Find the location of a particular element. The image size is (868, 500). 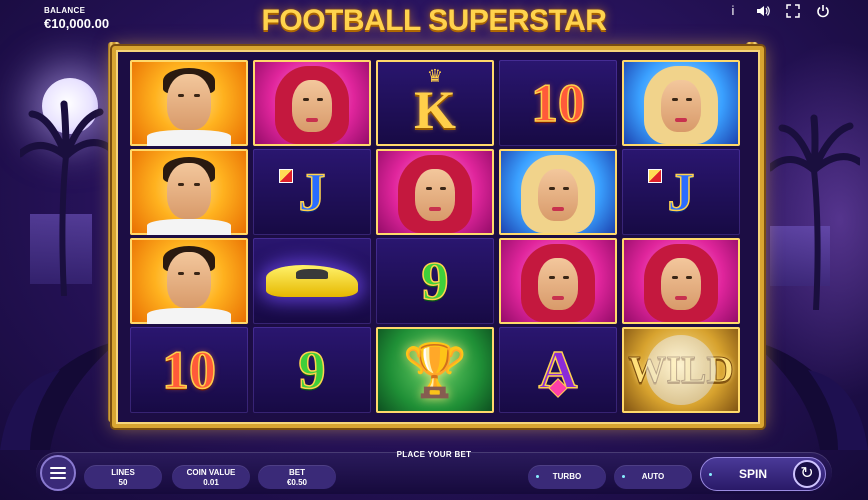

coin-value-selector: COIN VALUE 0.01 is located at coordinates (211, 477).